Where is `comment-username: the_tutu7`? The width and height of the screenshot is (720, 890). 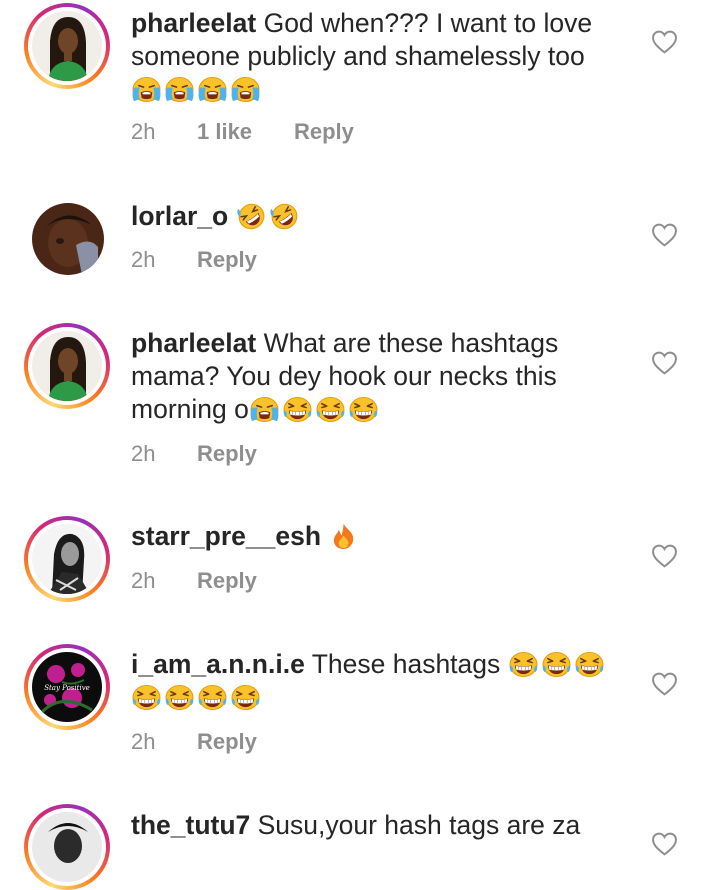 comment-username: the_tutu7 is located at coordinates (190, 825).